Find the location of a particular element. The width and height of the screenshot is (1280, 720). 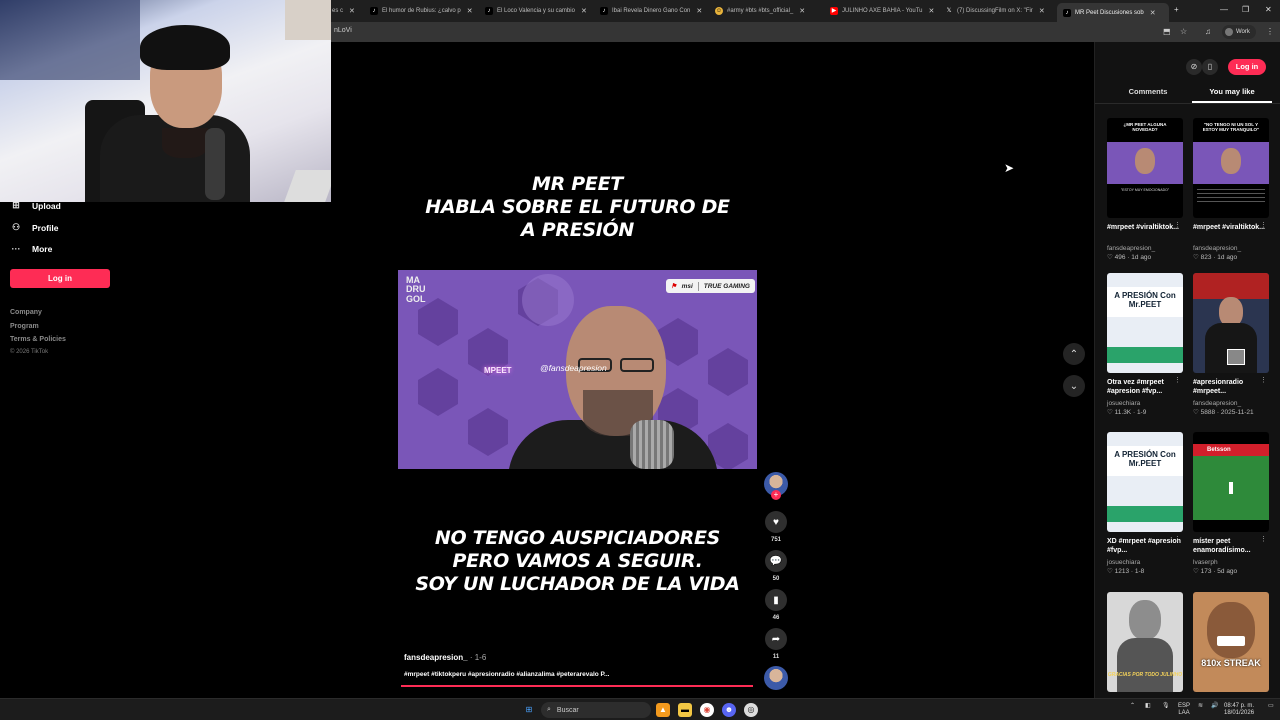

wifi-icon: ≋ is located at coordinates (1200, 706).